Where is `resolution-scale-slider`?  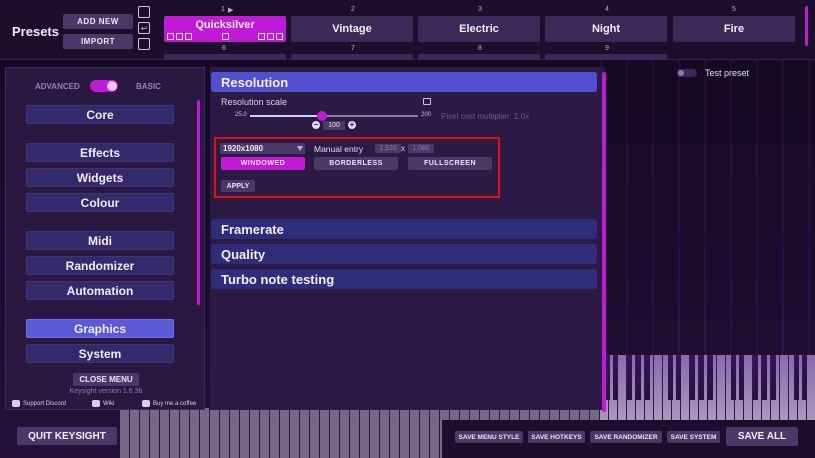
resolution-scale-slider is located at coordinates (334, 116).